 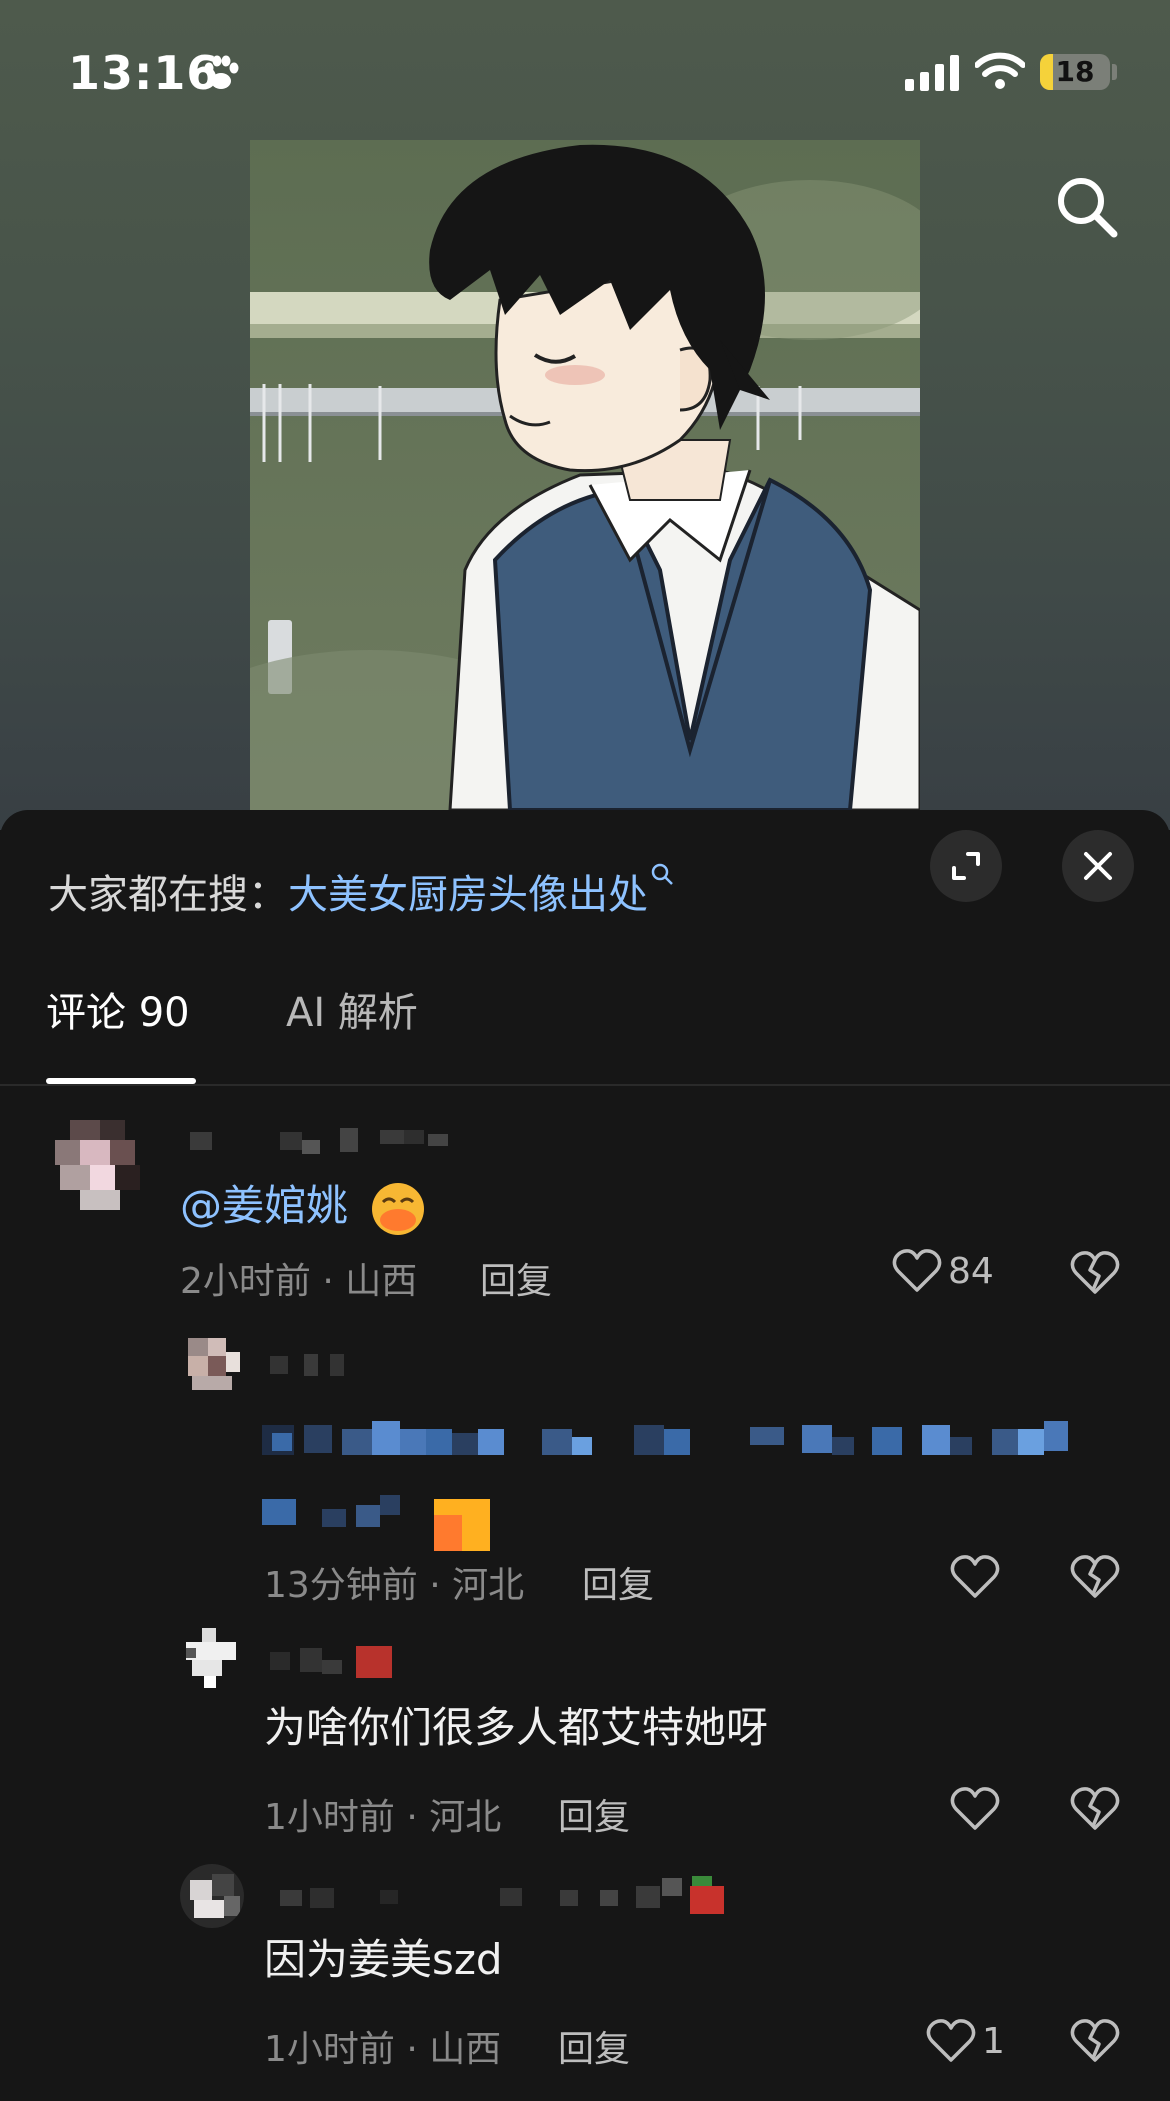 What do you see at coordinates (993, 2041) in the screenshot?
I see `like-count: 1` at bounding box center [993, 2041].